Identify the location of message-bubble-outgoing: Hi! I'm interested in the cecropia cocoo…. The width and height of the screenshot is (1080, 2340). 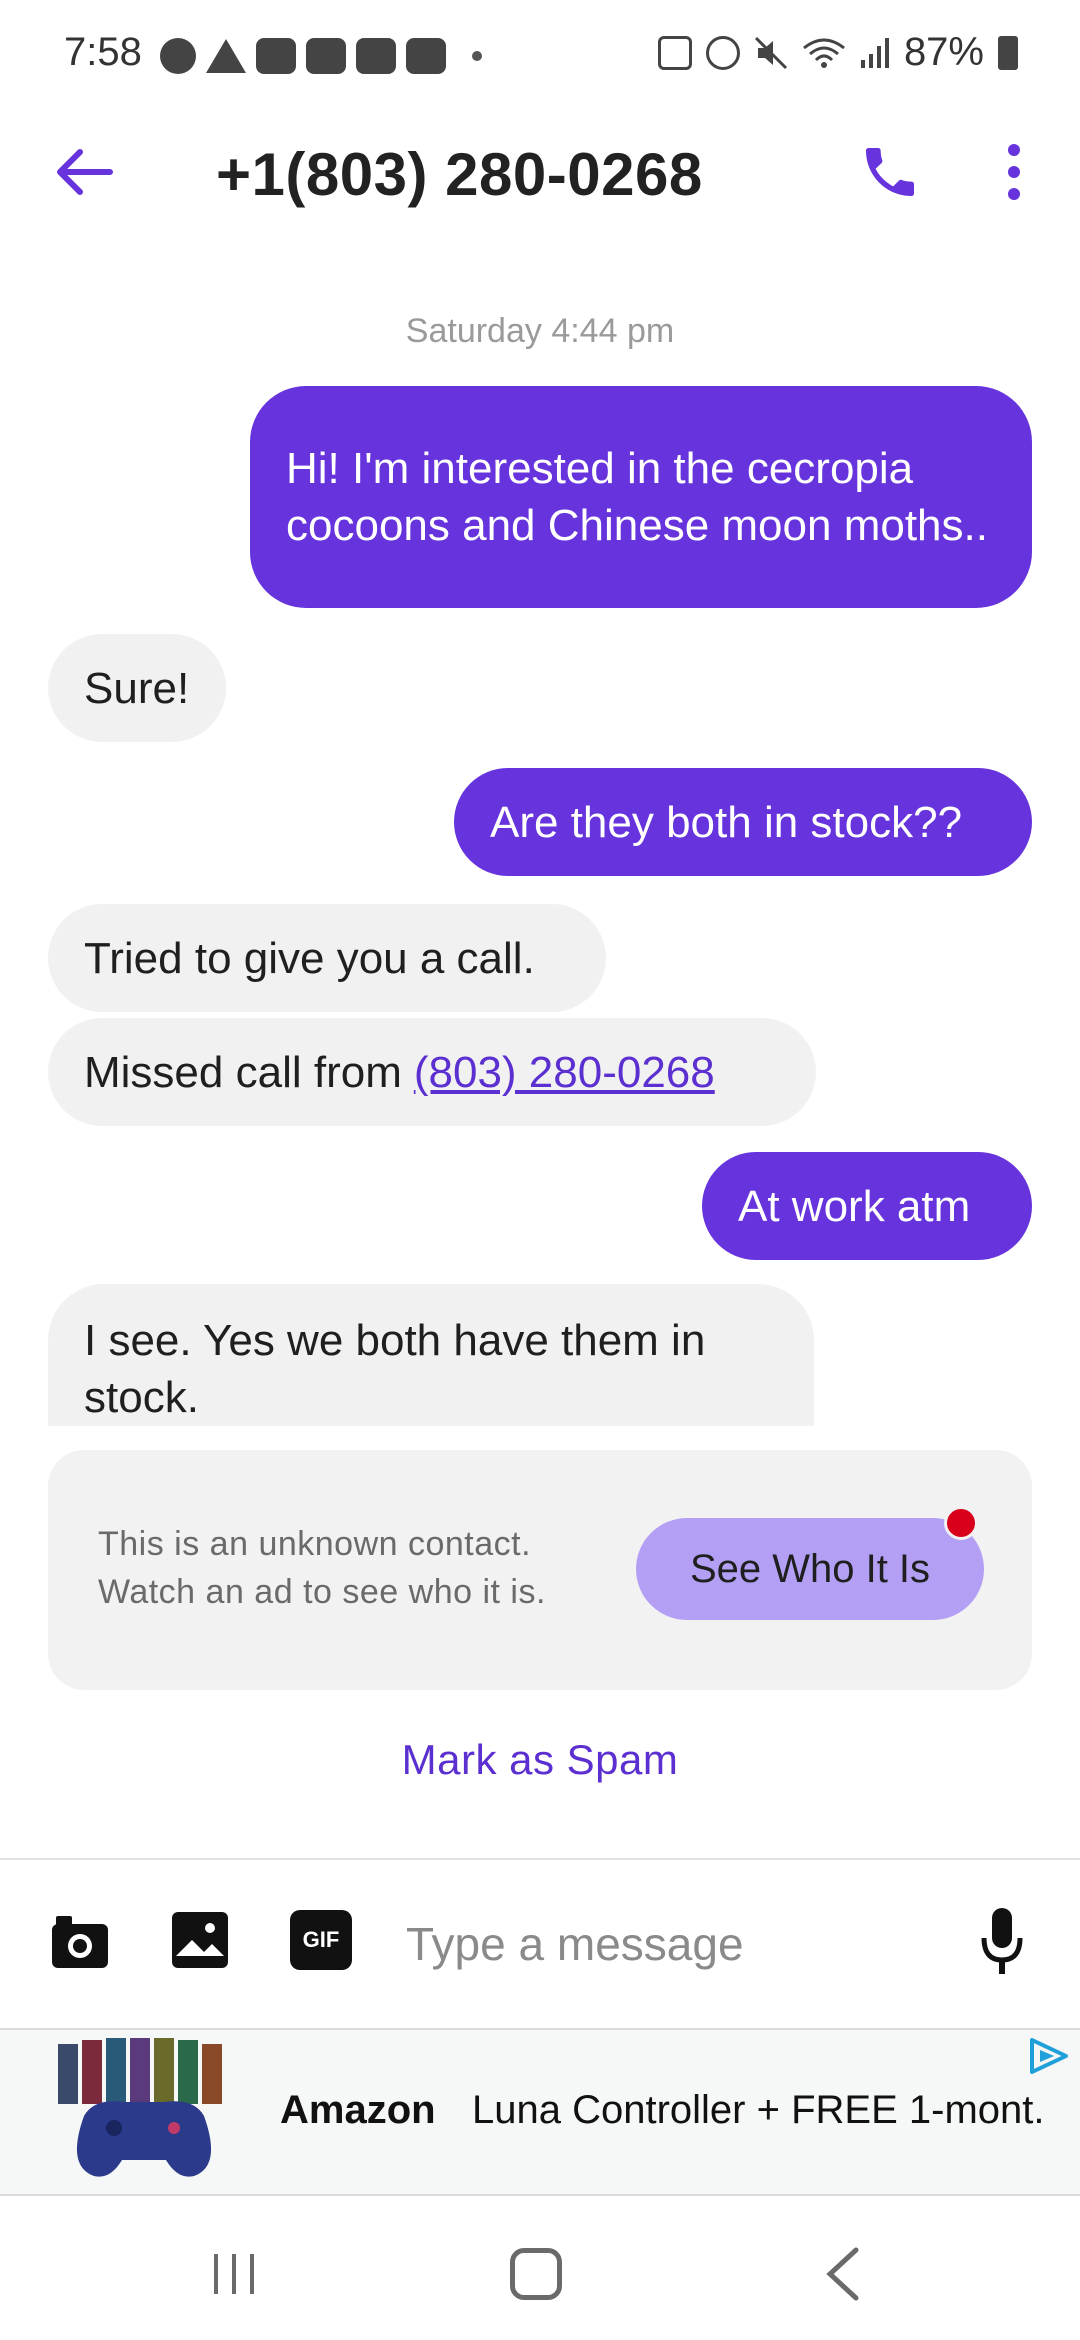
(641, 497).